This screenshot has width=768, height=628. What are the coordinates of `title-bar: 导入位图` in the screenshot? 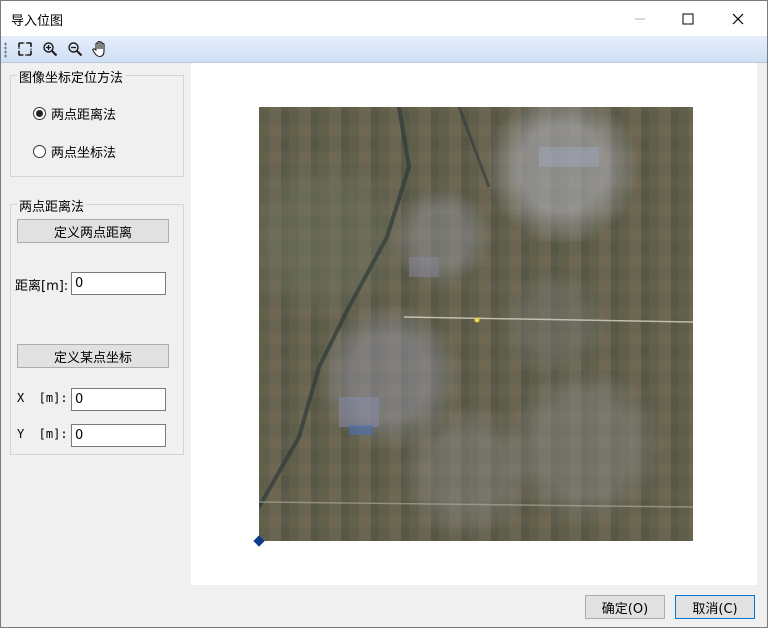 It's located at (384, 18).